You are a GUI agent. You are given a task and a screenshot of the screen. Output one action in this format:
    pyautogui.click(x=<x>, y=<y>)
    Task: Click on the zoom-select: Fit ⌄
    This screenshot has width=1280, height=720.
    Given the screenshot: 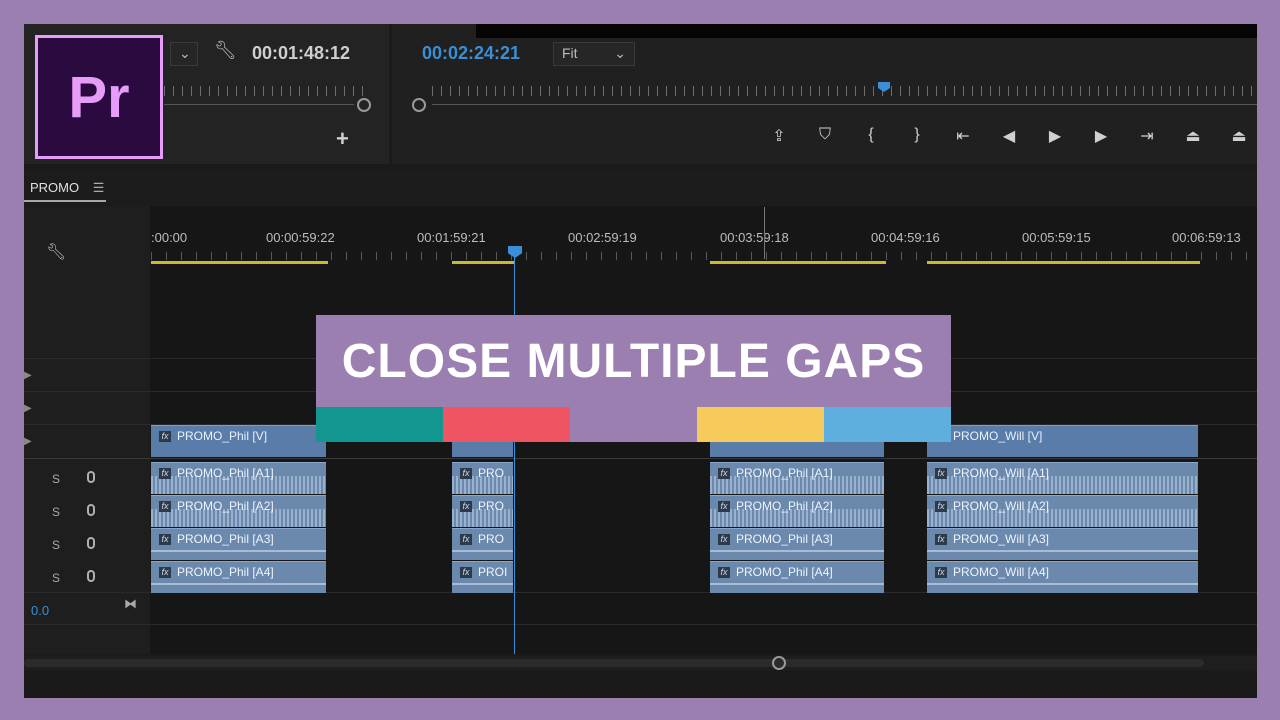 What is the action you would take?
    pyautogui.click(x=594, y=54)
    